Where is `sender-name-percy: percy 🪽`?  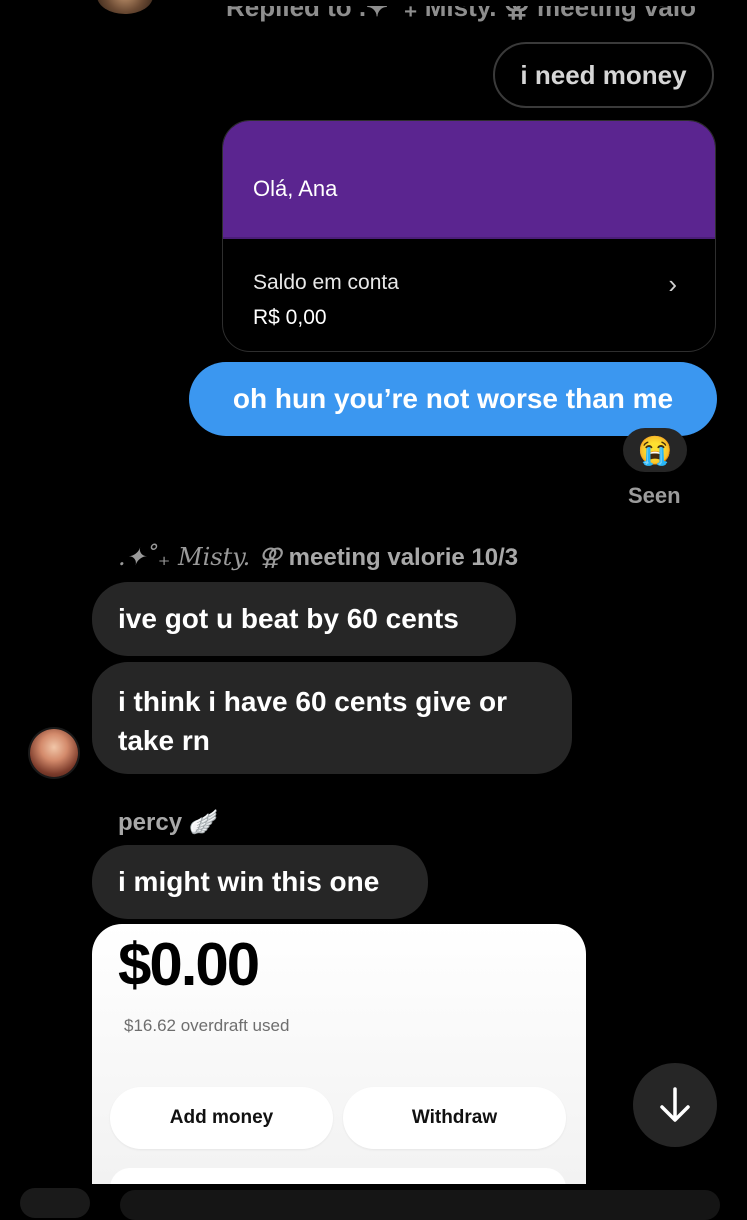 sender-name-percy: percy 🪽 is located at coordinates (168, 822).